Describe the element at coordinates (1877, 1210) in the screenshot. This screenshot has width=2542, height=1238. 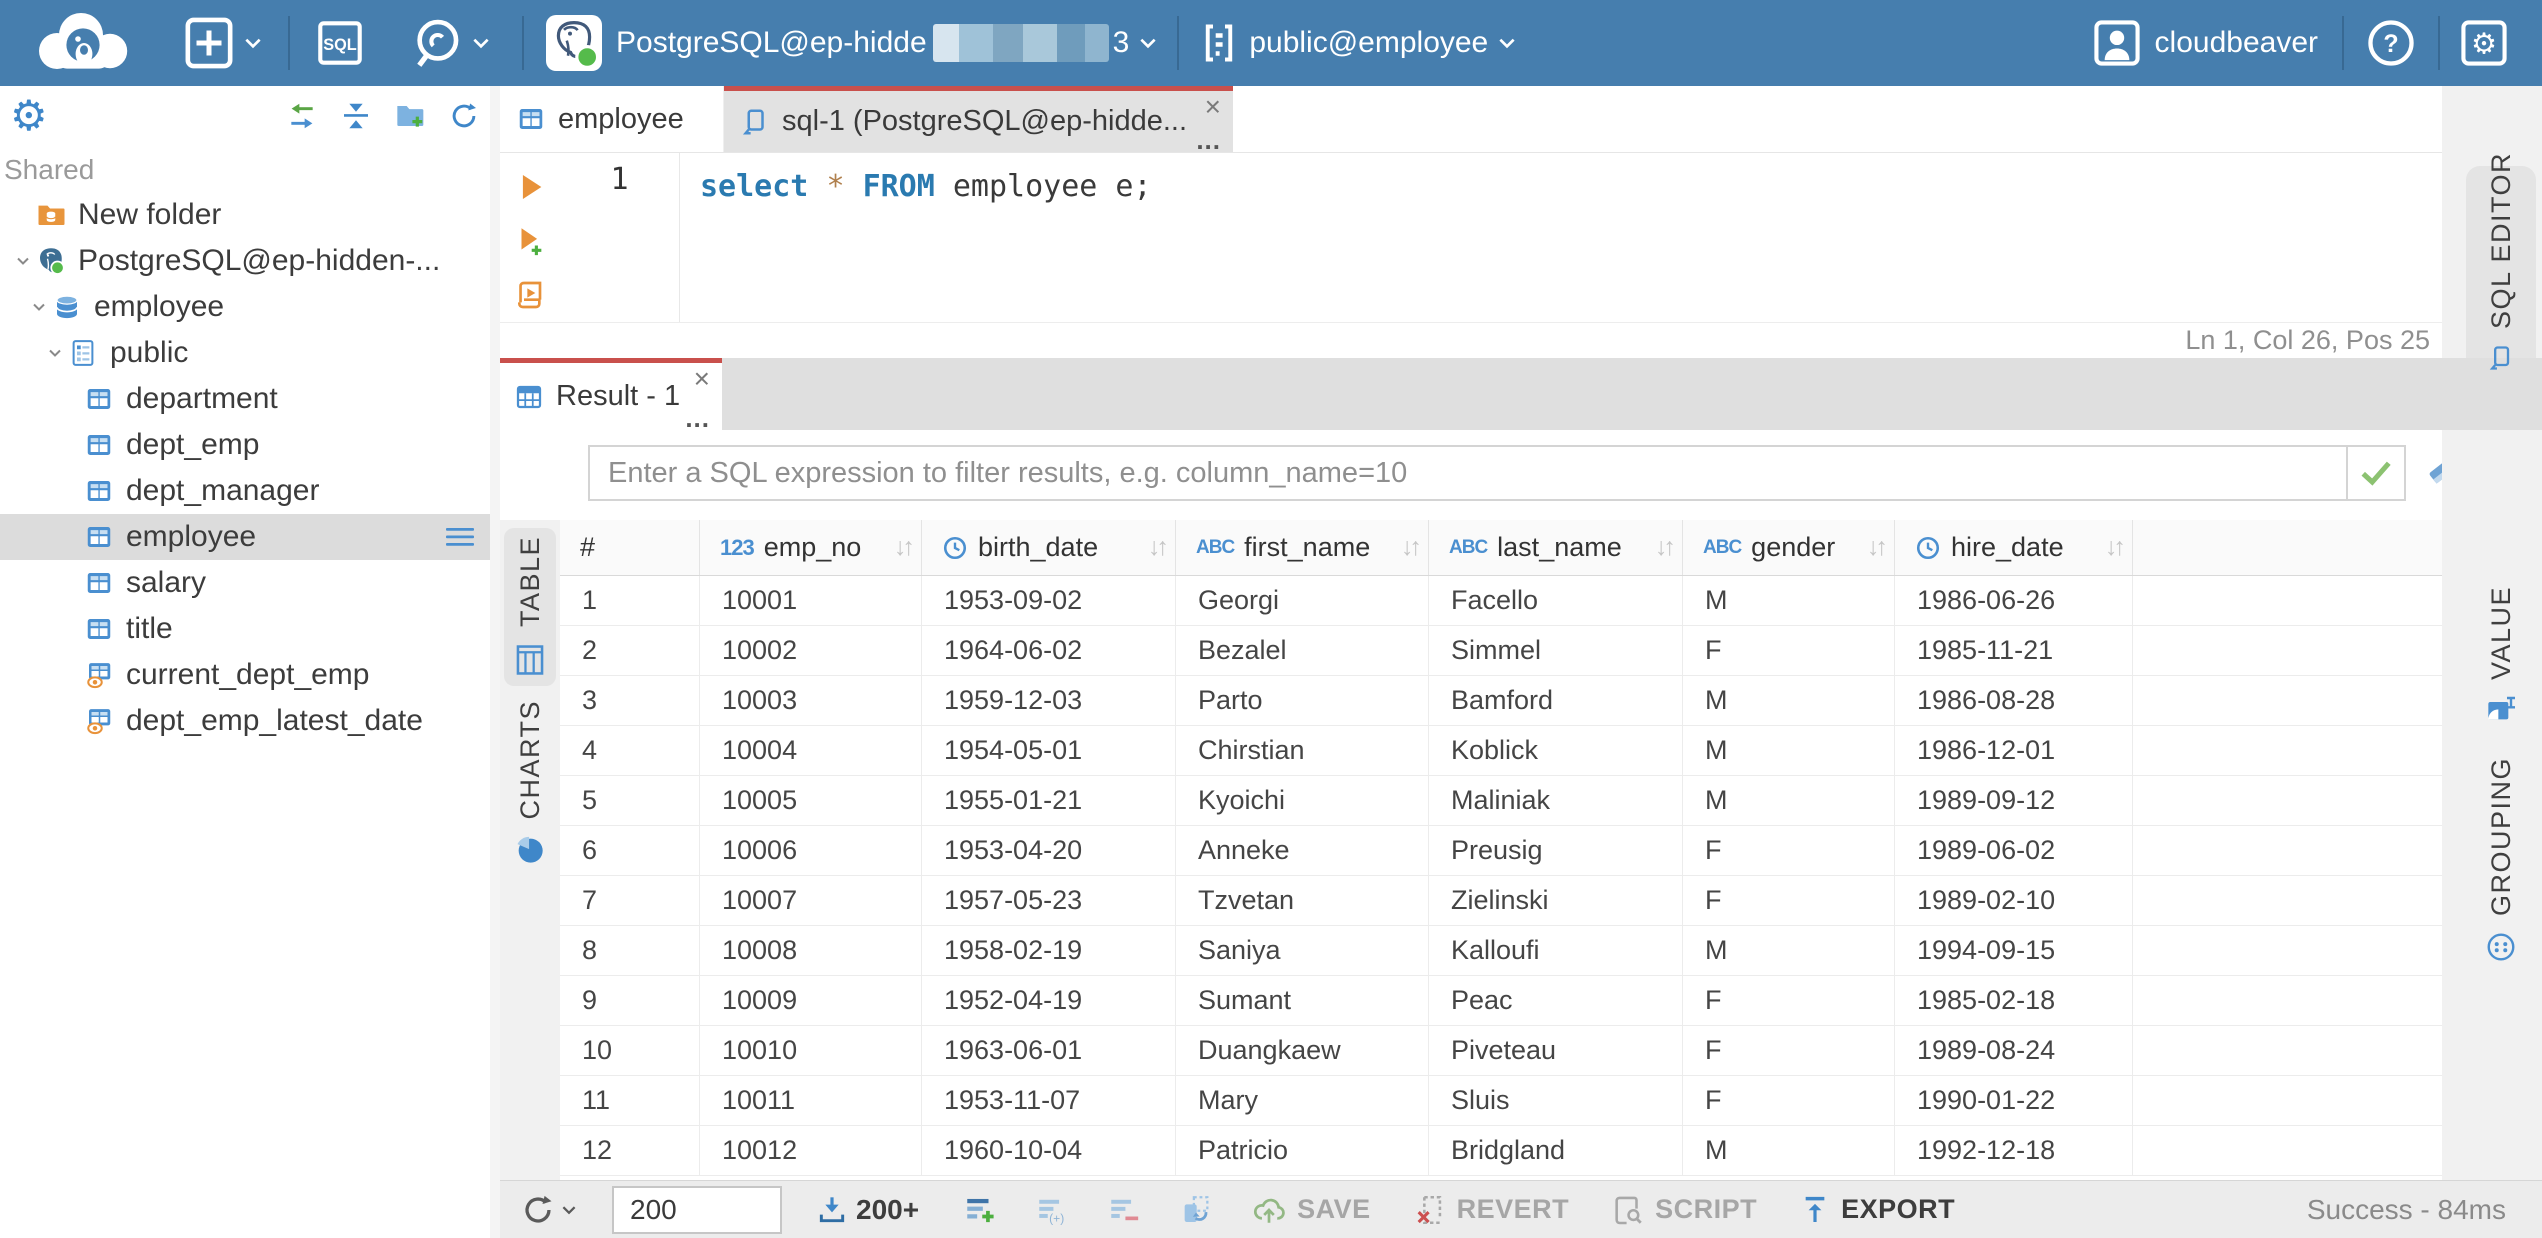
I see `export-button: EXPORT` at that location.